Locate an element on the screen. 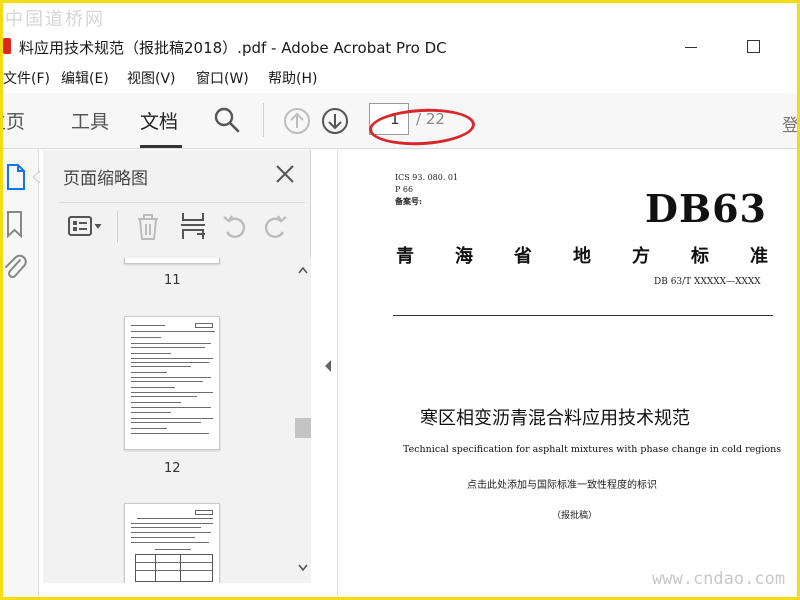  standard-number: DB 63/T XXXXX—XXXX is located at coordinates (707, 282).